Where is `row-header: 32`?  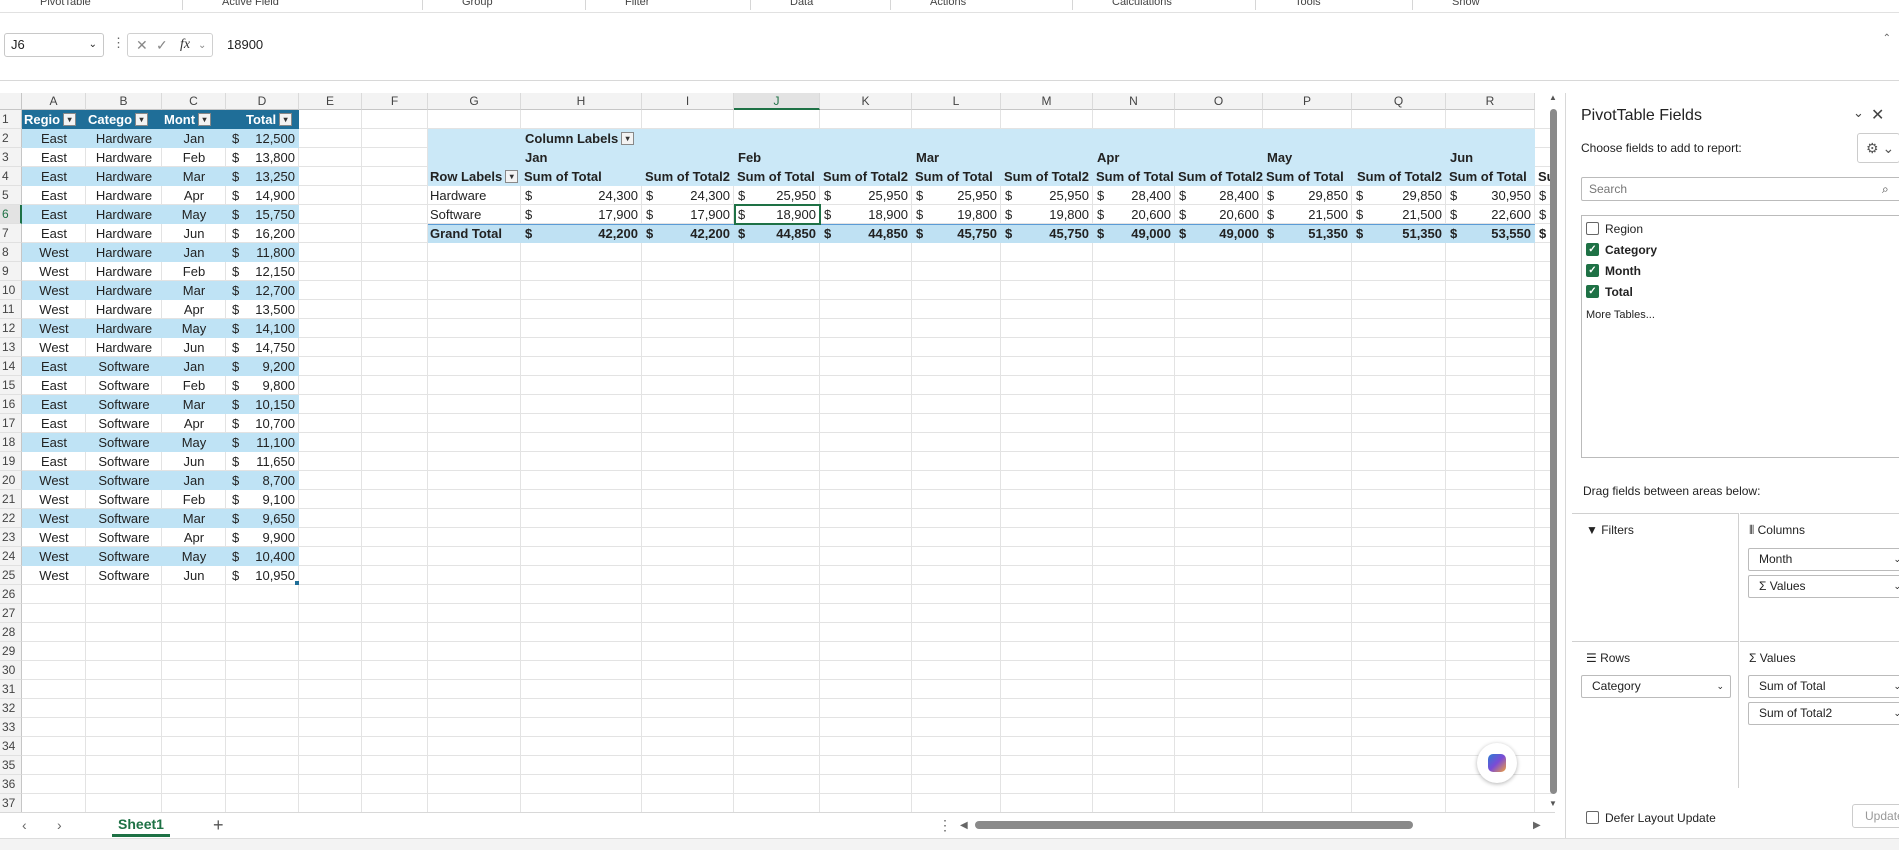 row-header: 32 is located at coordinates (11, 708).